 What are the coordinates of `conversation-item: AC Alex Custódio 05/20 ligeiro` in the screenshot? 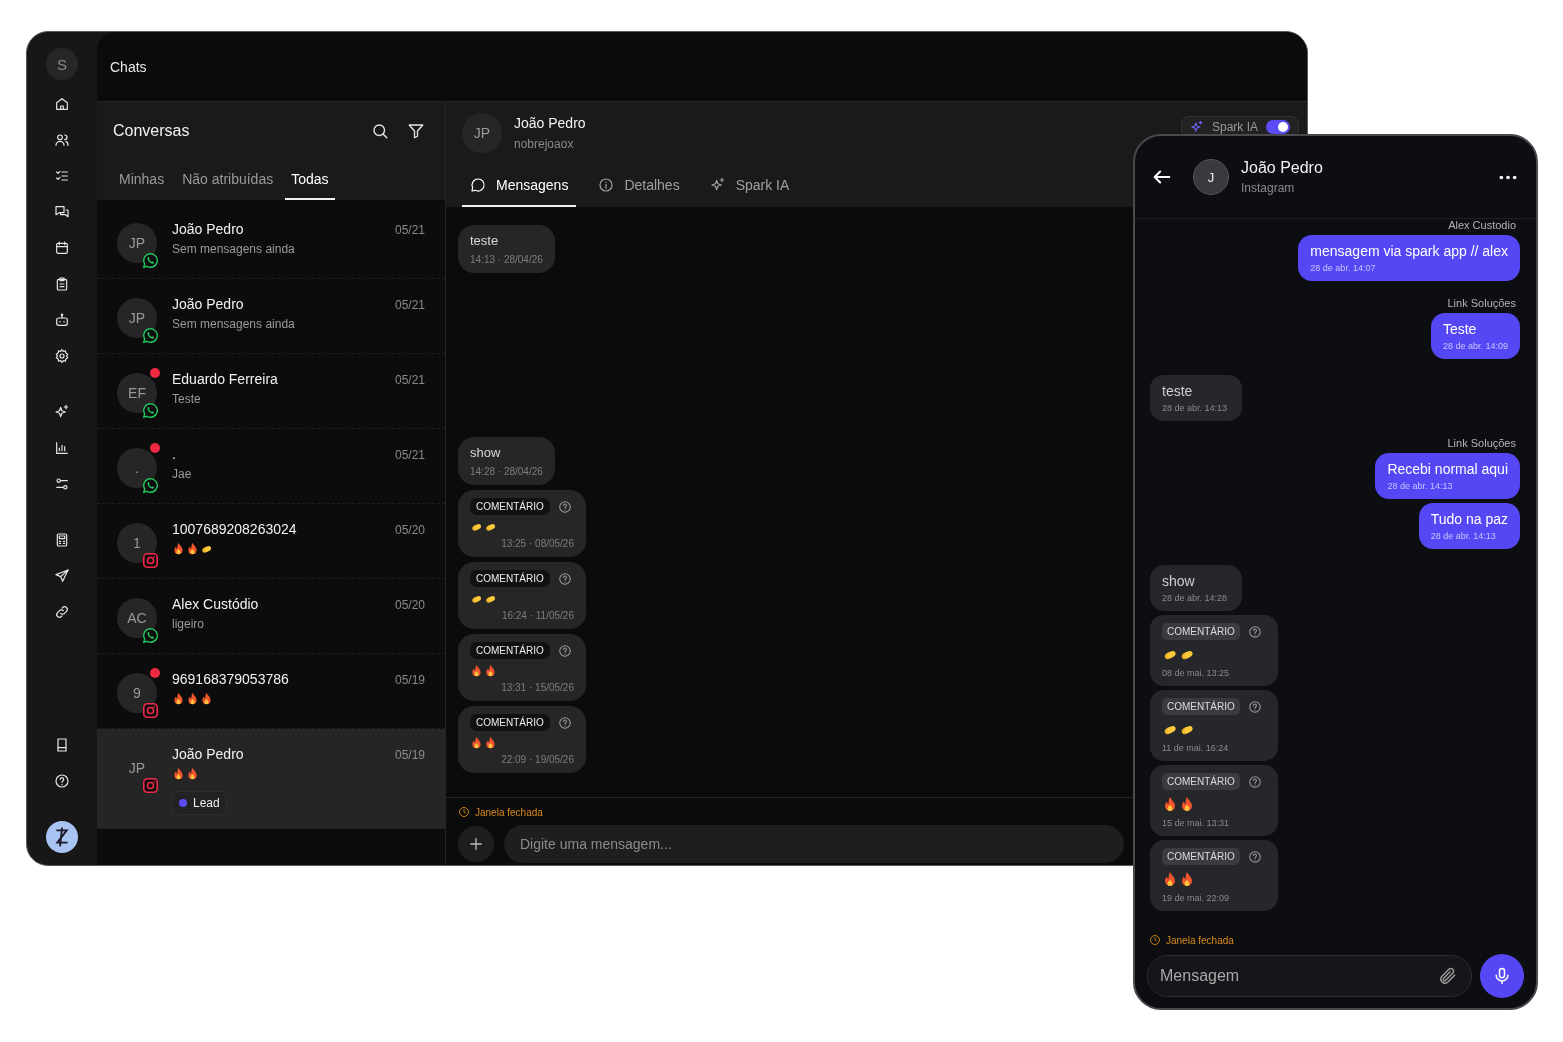 It's located at (271, 616).